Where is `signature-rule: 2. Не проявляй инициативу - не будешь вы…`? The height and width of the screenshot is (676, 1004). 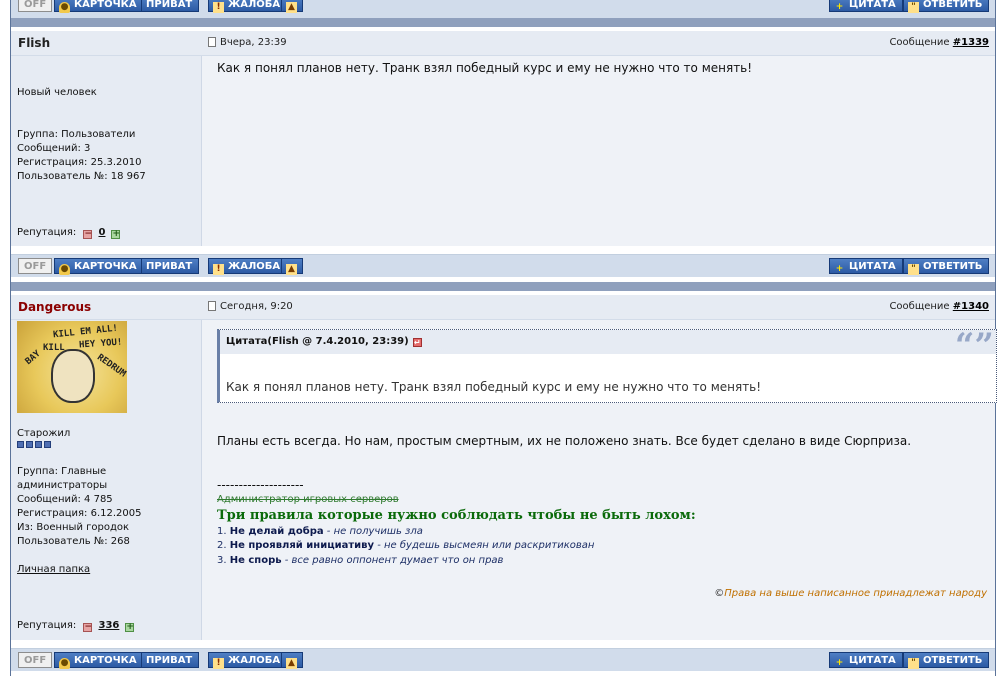
signature-rule: 2. Не проявляй инициативу - не будешь вы… is located at coordinates (405, 545).